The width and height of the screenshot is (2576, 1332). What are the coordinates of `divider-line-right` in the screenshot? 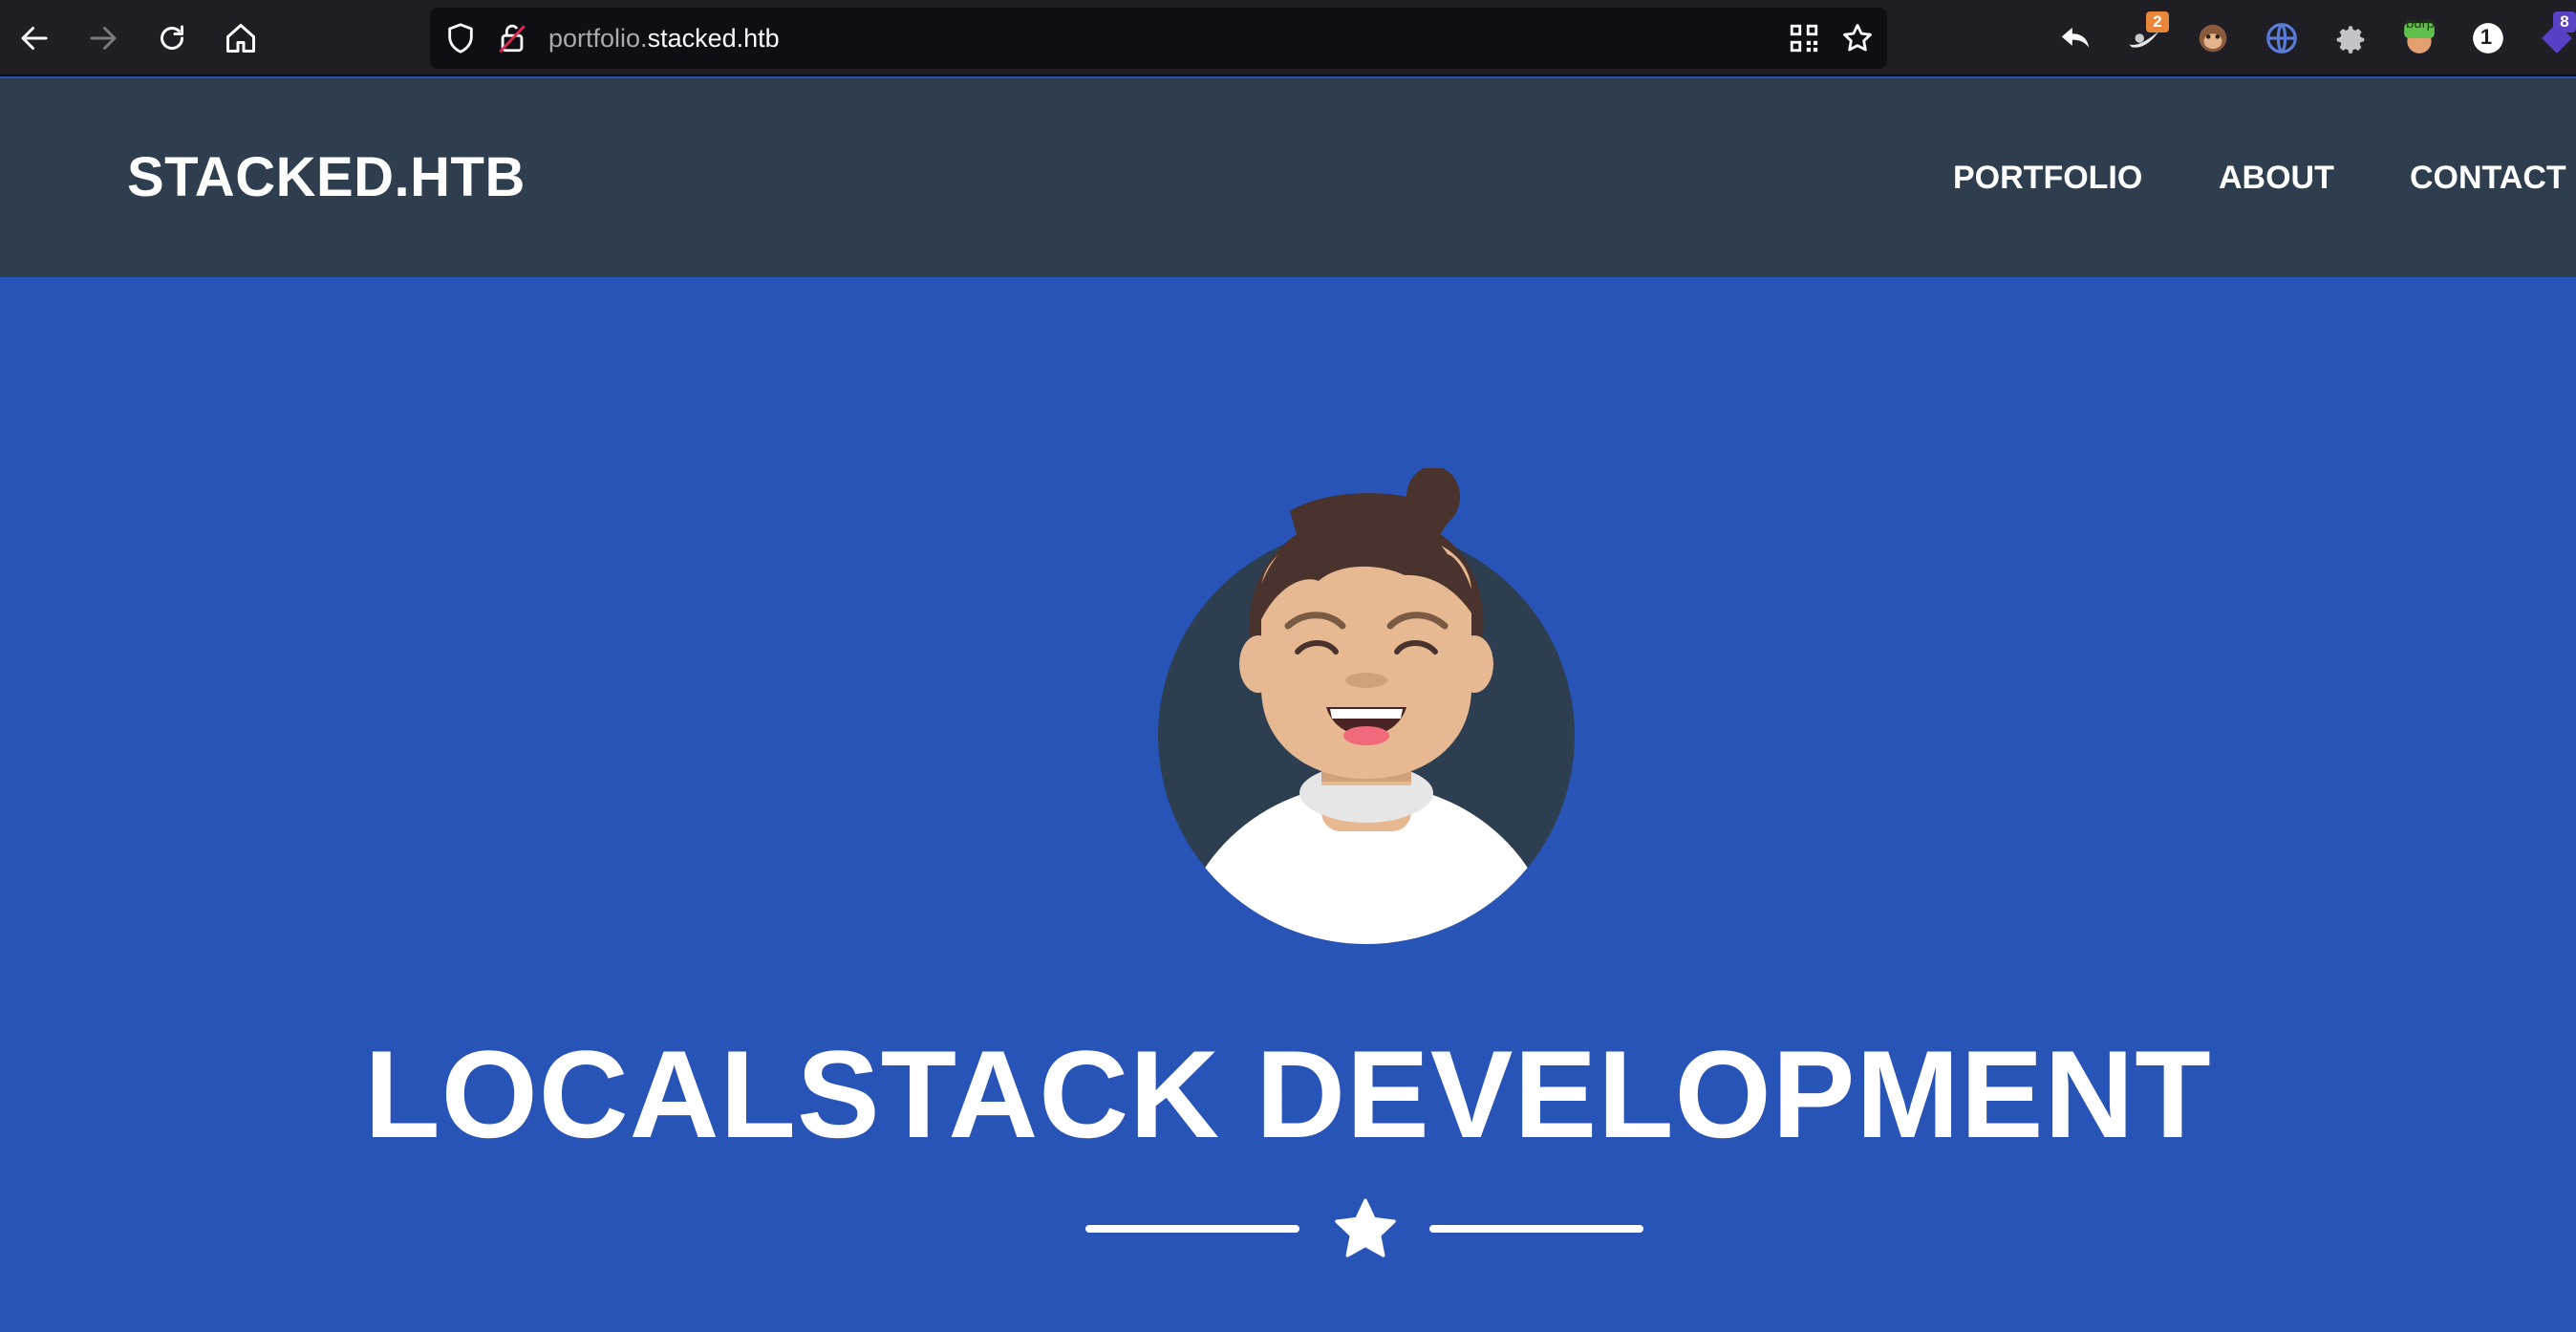 It's located at (1536, 1229).